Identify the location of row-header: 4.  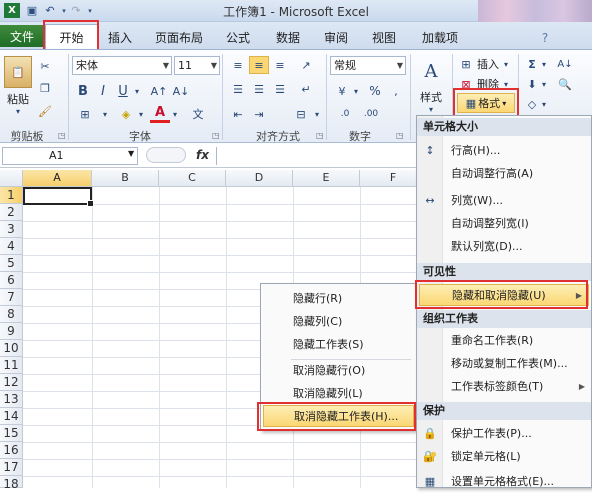
(11, 246).